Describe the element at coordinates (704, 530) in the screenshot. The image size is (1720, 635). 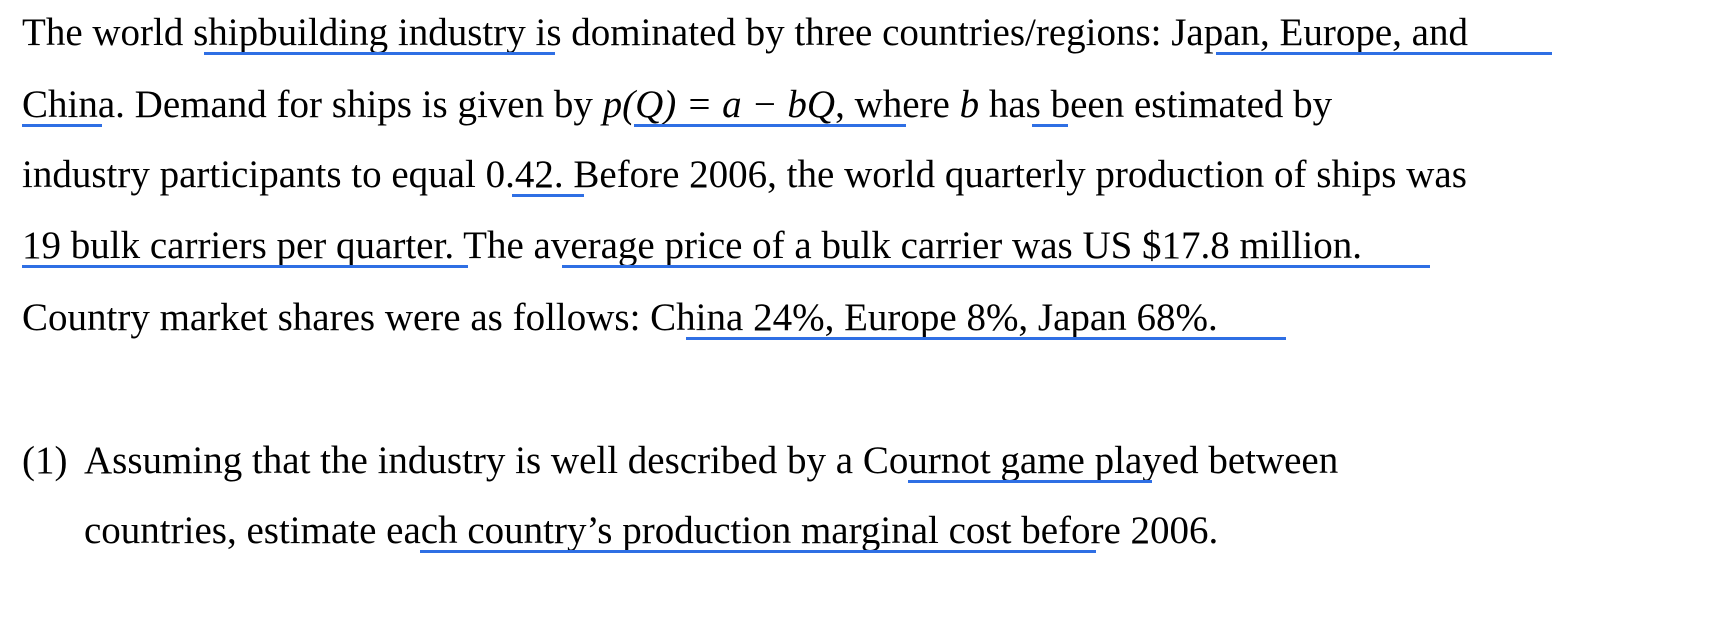
I see `underlined-term-marginal-cost: each country’s production marginal cost` at that location.